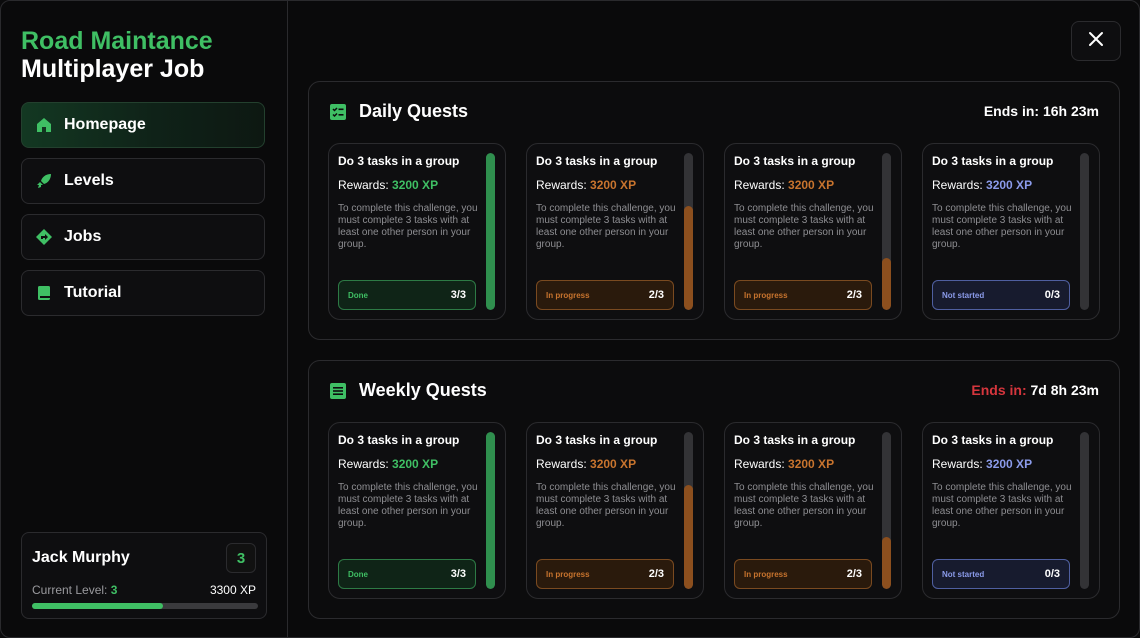 This screenshot has height=638, width=1140. Describe the element at coordinates (232, 590) in the screenshot. I see `xp-value: 3300 XP` at that location.